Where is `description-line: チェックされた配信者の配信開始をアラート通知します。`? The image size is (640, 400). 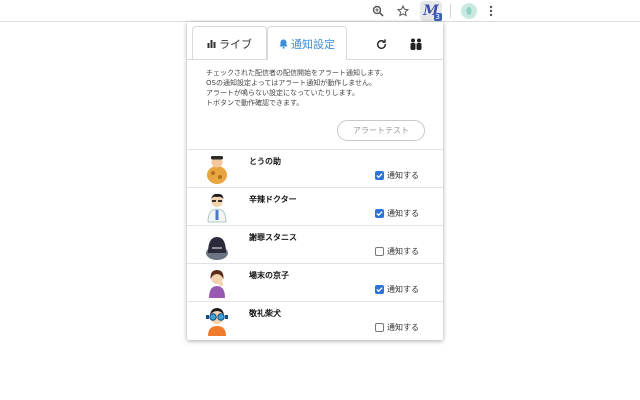
description-line: チェックされた配信者の配信開始をアラート通知します。 is located at coordinates (297, 73).